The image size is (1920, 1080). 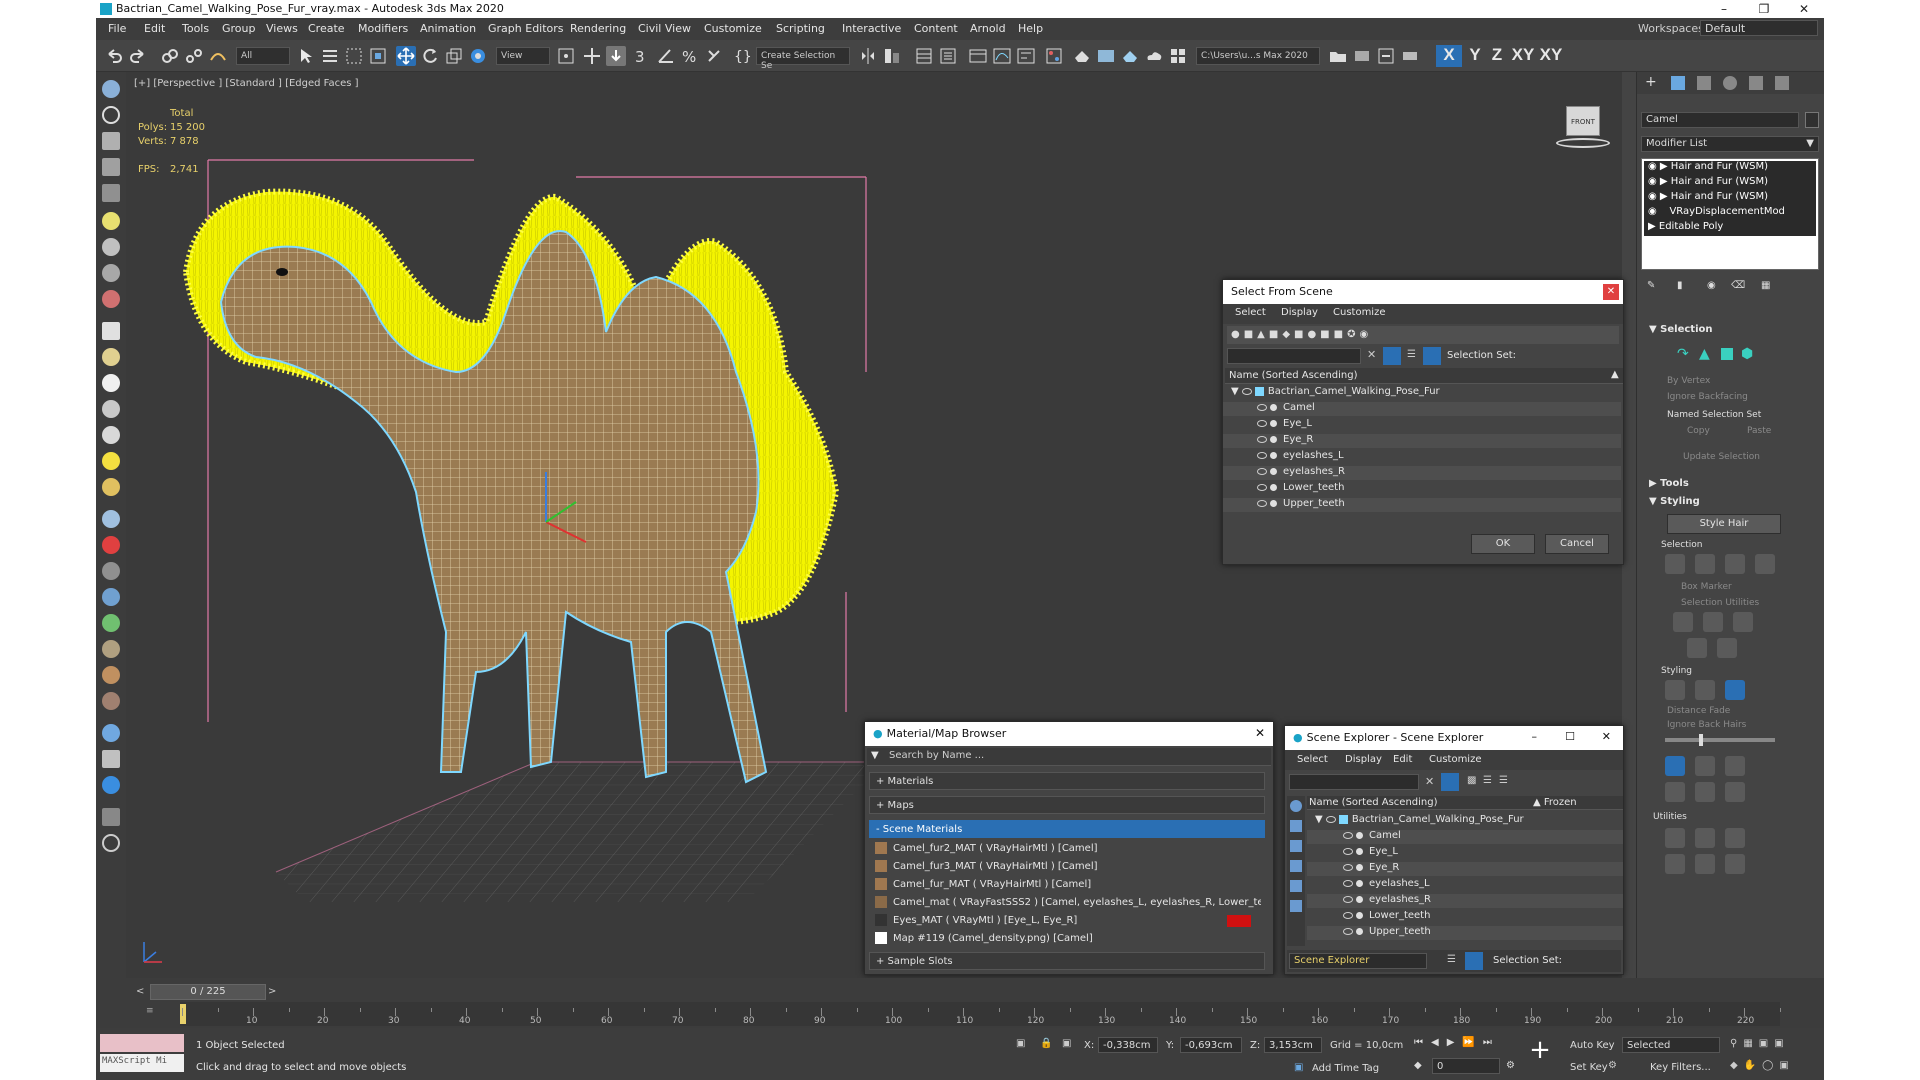 I want to click on create-gravity-icon, so click(x=111, y=571).